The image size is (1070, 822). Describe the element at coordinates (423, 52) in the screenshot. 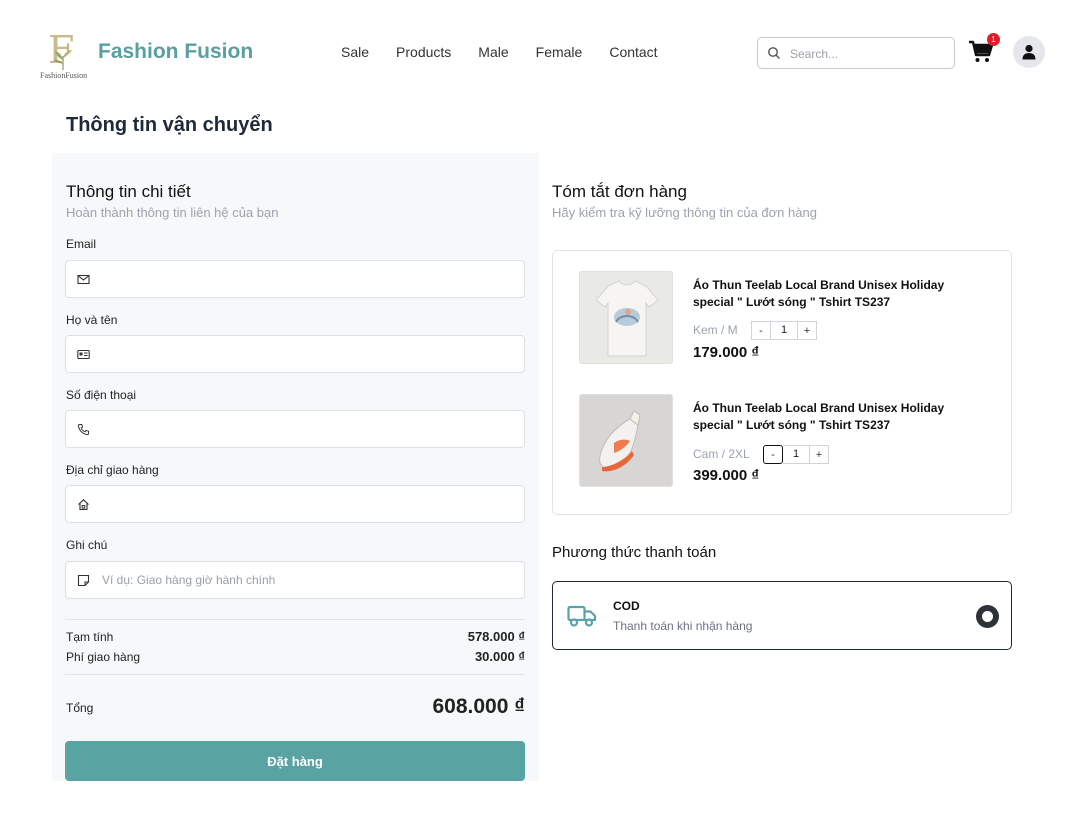

I see `nav-products: Products` at that location.